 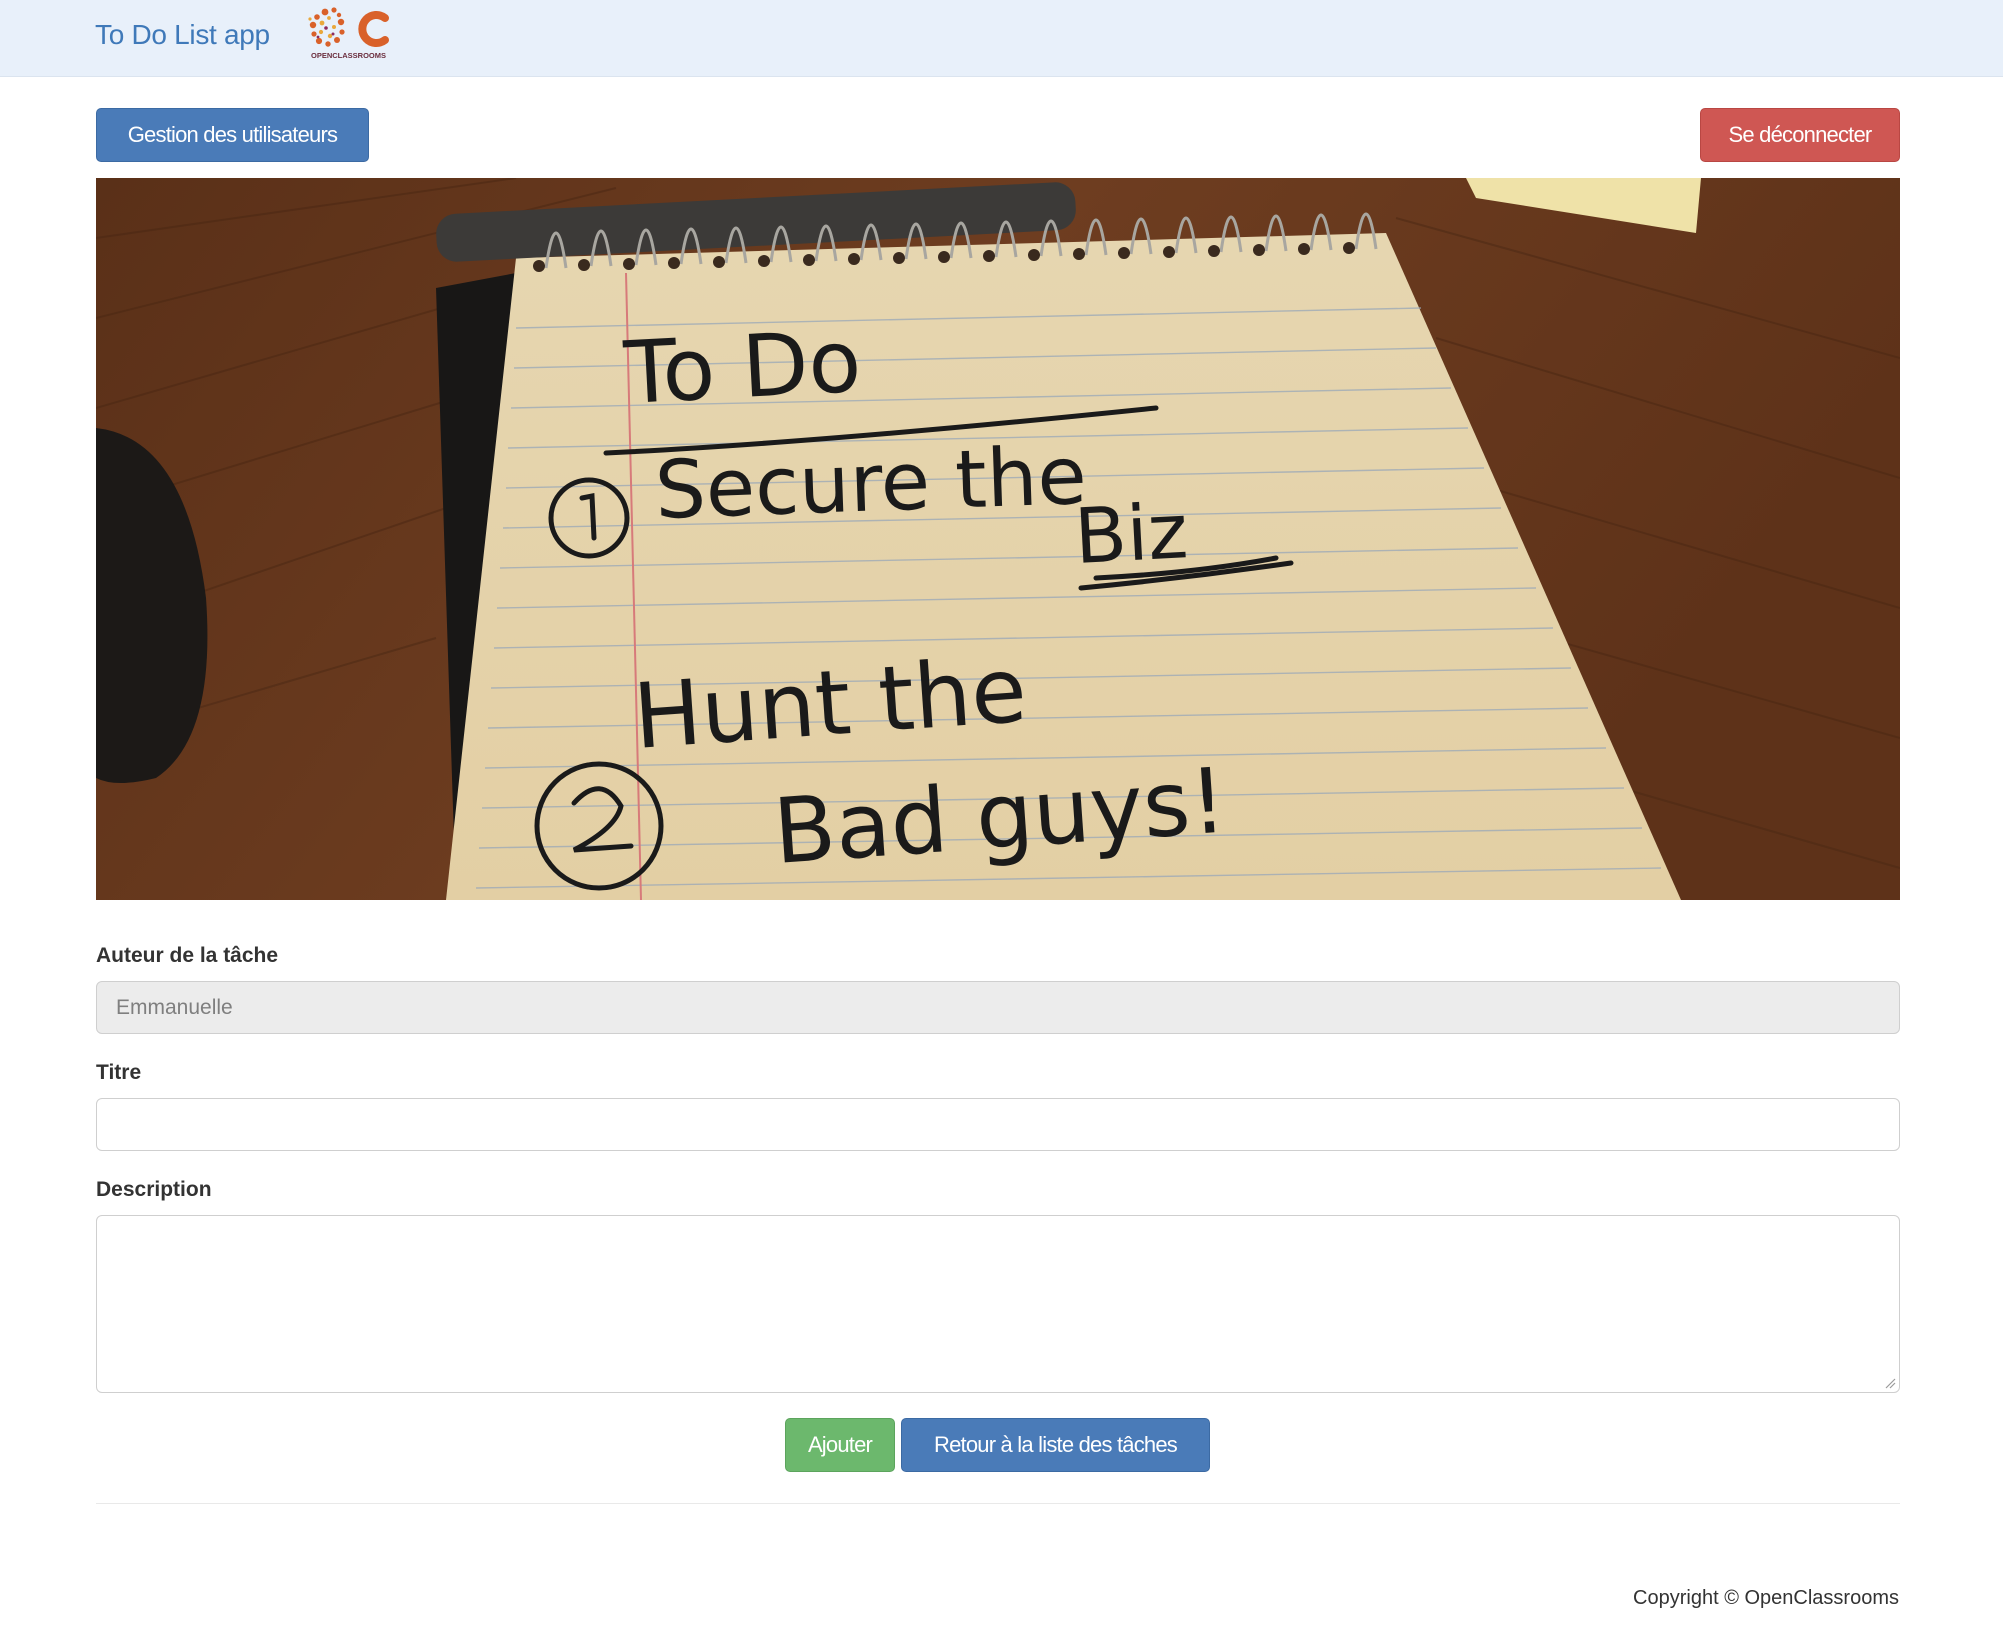 What do you see at coordinates (1131, 533) in the screenshot?
I see `hero-text-biz: Biz` at bounding box center [1131, 533].